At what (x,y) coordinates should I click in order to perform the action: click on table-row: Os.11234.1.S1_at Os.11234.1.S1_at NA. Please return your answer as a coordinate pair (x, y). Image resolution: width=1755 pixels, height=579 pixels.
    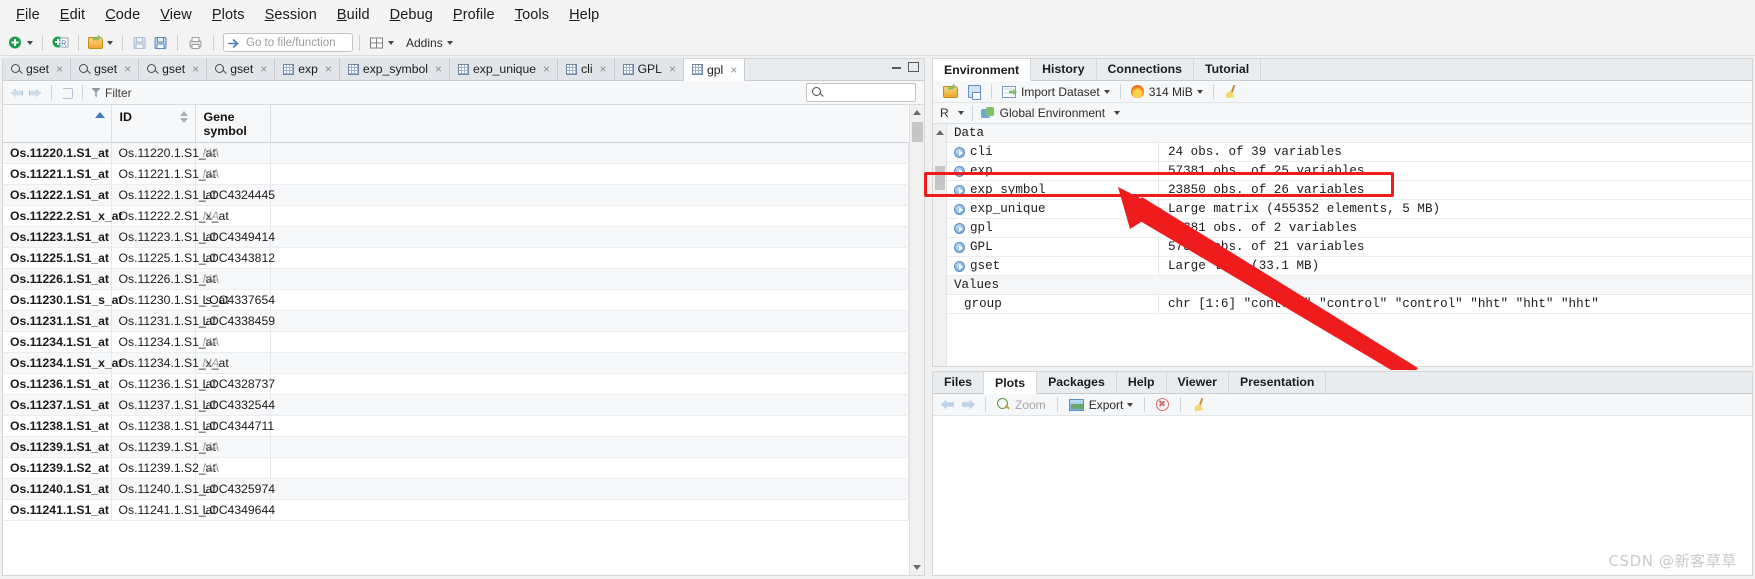
    Looking at the image, I should click on (456, 342).